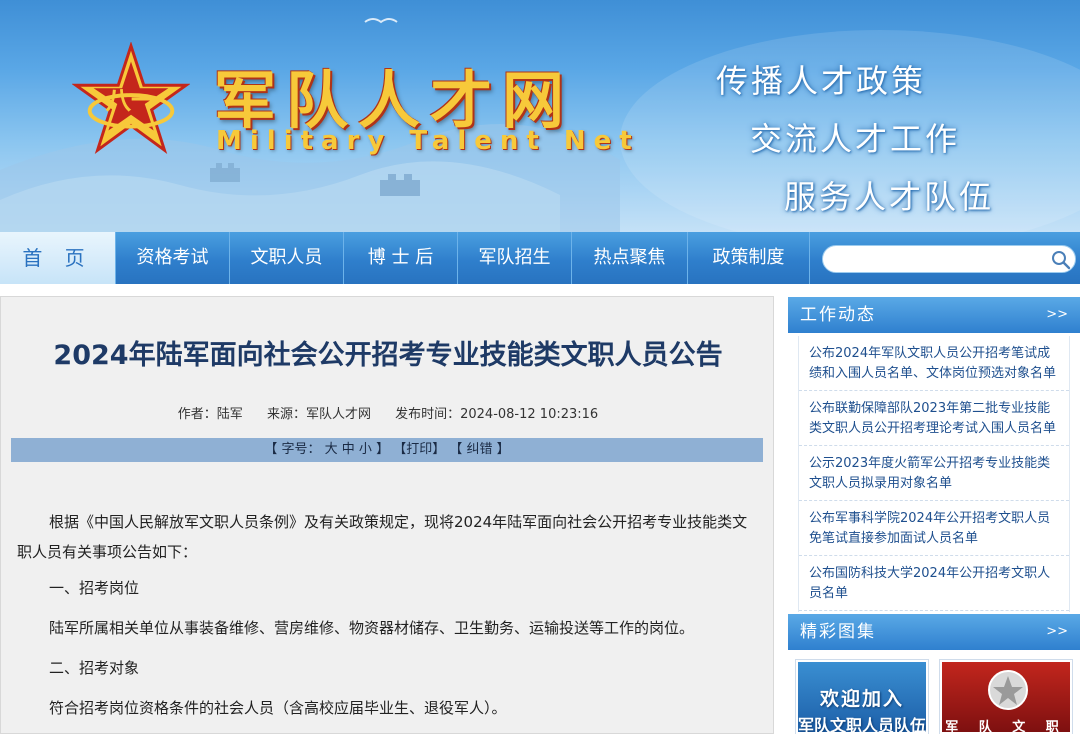  What do you see at coordinates (348, 449) in the screenshot?
I see `font-size-medium-link: 中` at bounding box center [348, 449].